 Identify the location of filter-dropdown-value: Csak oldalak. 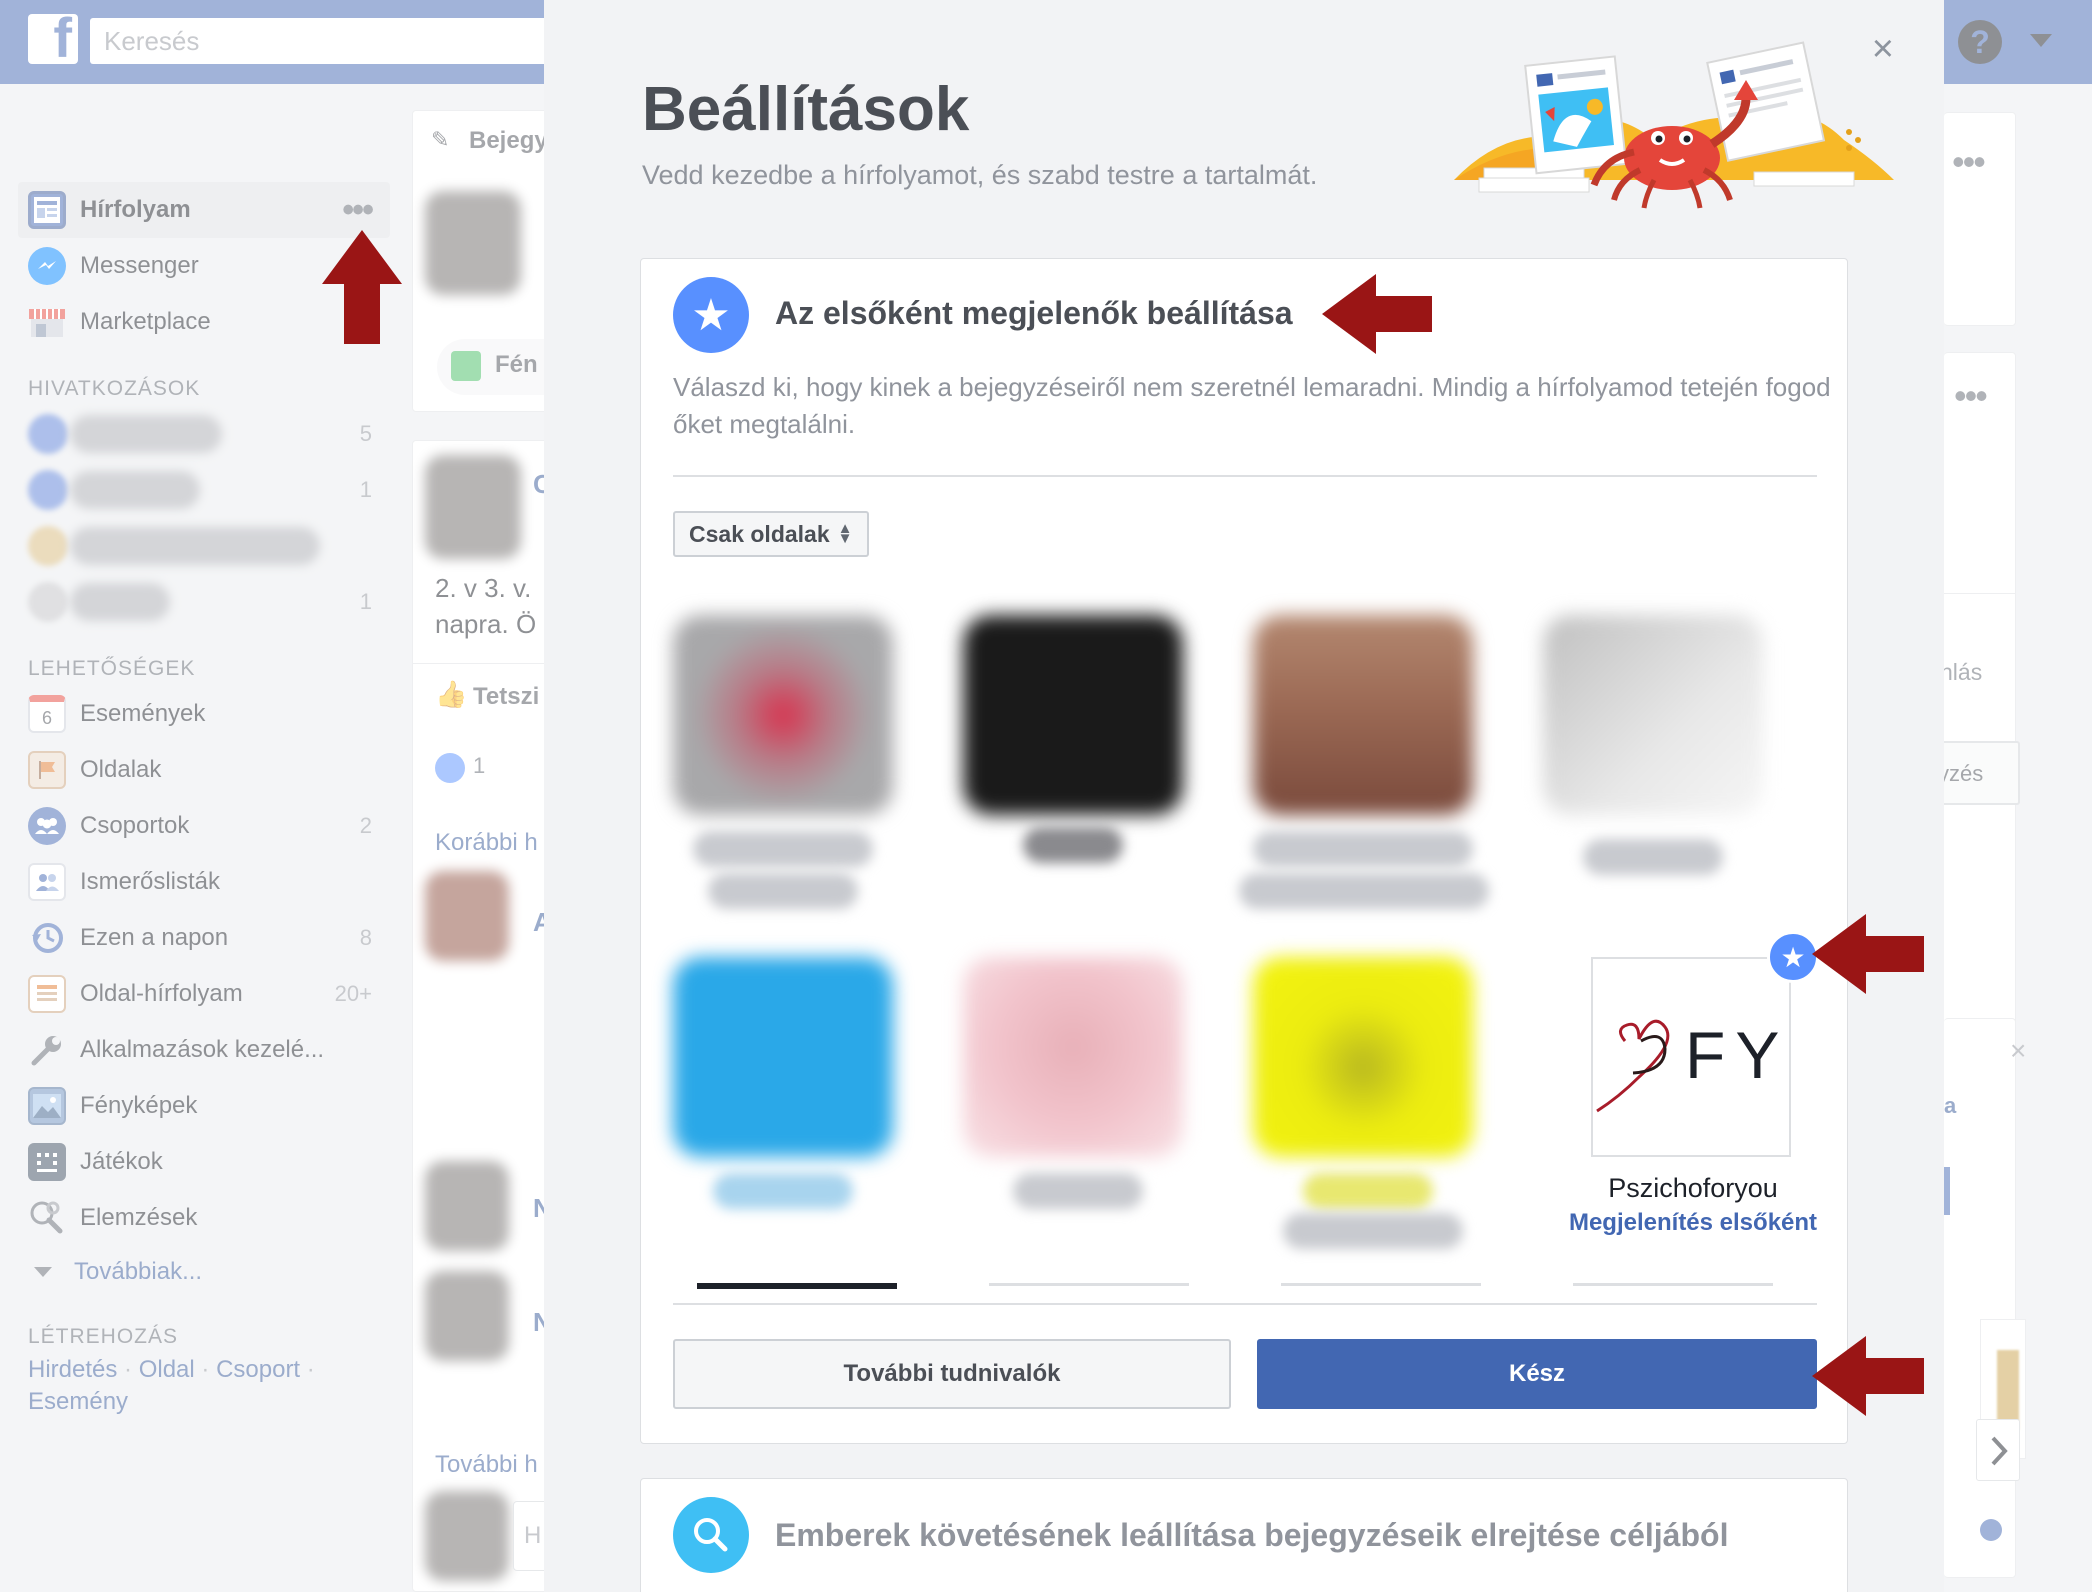
(759, 533).